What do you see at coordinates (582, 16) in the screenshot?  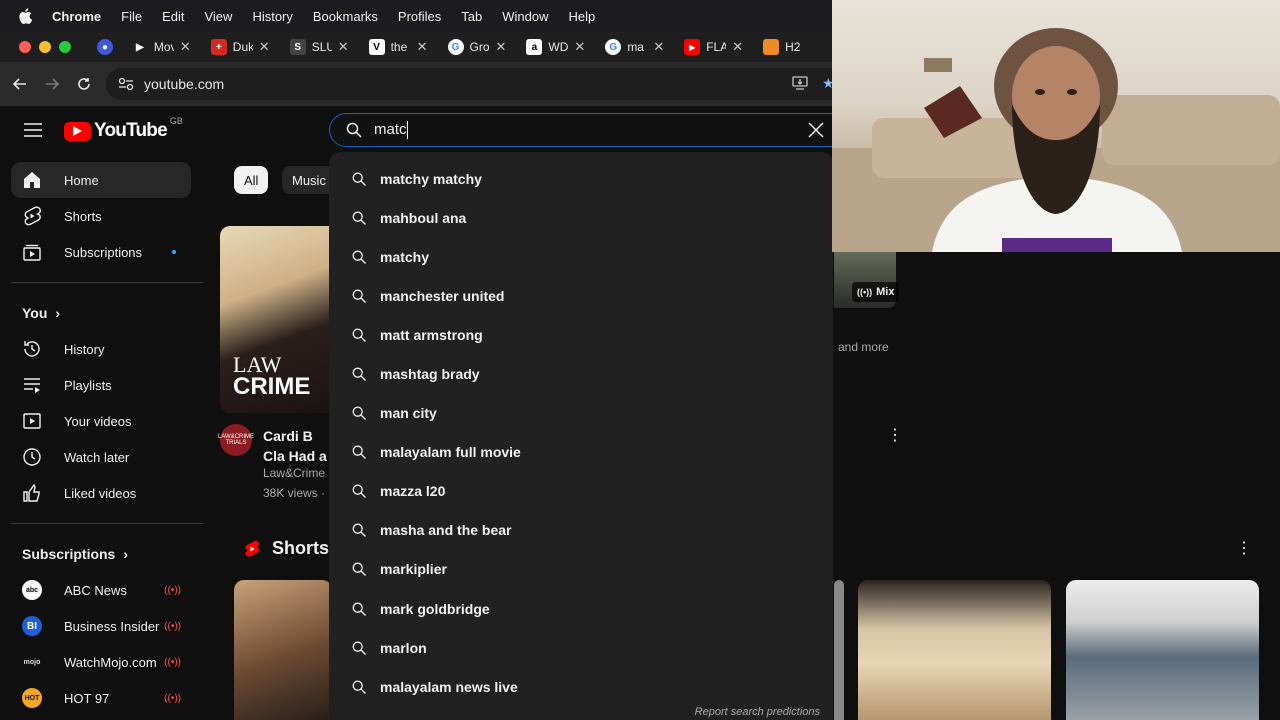 I see `menu-help: Help` at bounding box center [582, 16].